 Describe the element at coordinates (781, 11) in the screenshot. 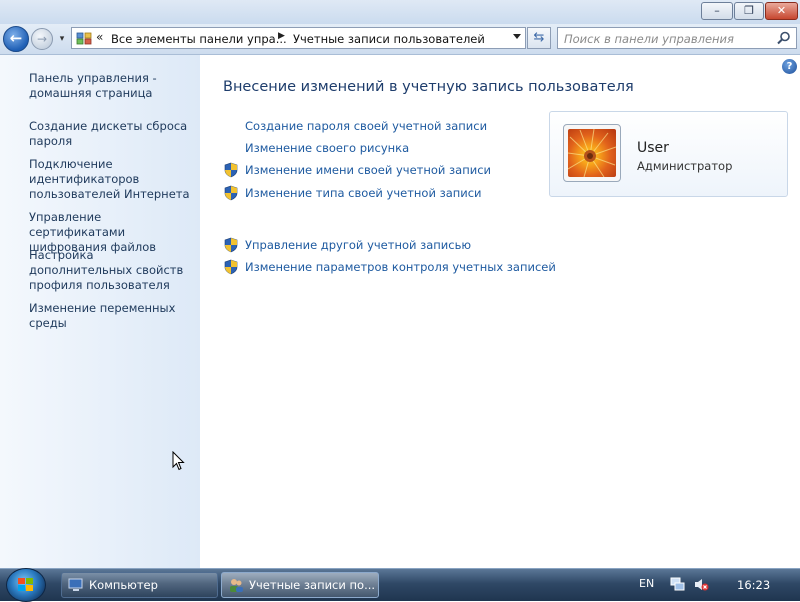

I see `close-button: ✕` at that location.